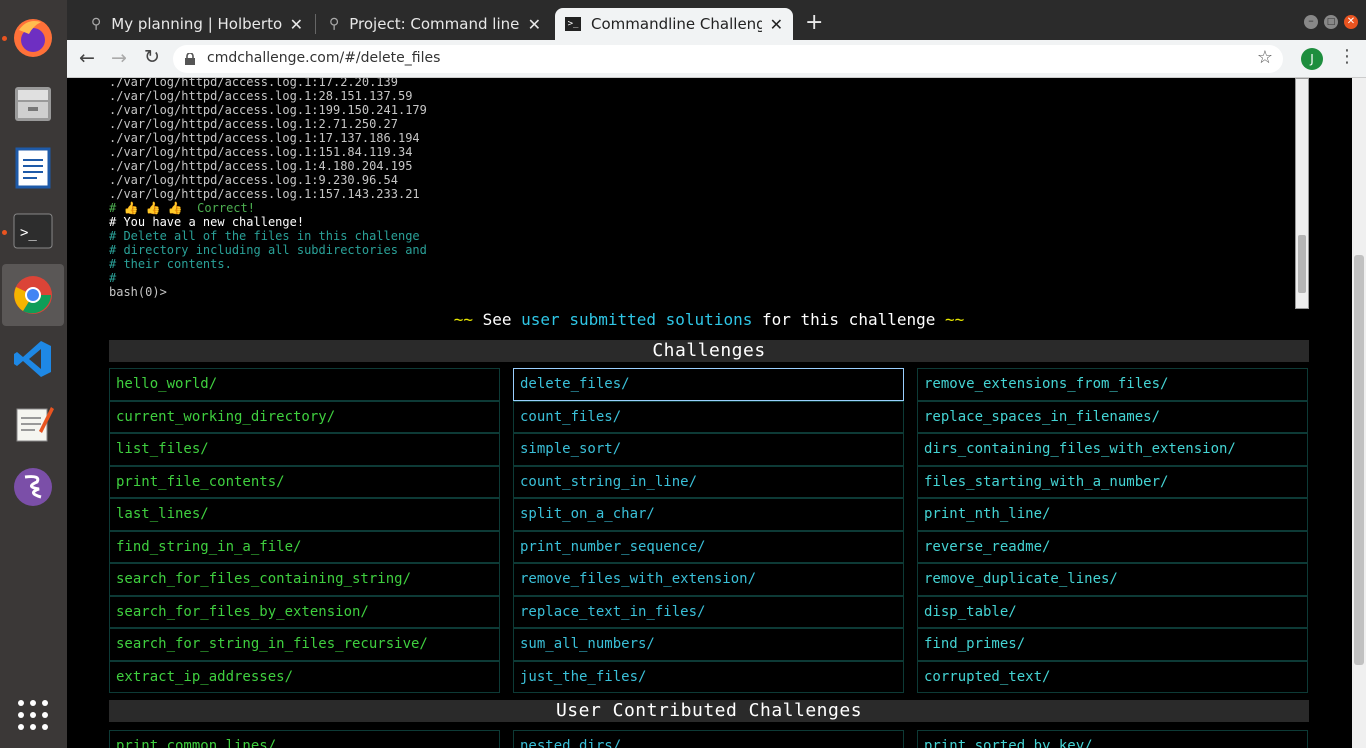  What do you see at coordinates (119, 58) in the screenshot?
I see `forward-icon: →` at bounding box center [119, 58].